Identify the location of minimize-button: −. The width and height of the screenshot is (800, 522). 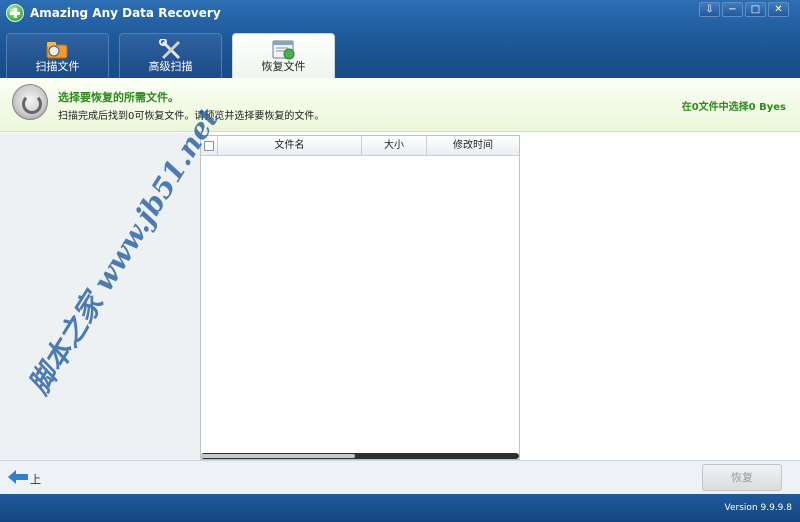
(732, 9).